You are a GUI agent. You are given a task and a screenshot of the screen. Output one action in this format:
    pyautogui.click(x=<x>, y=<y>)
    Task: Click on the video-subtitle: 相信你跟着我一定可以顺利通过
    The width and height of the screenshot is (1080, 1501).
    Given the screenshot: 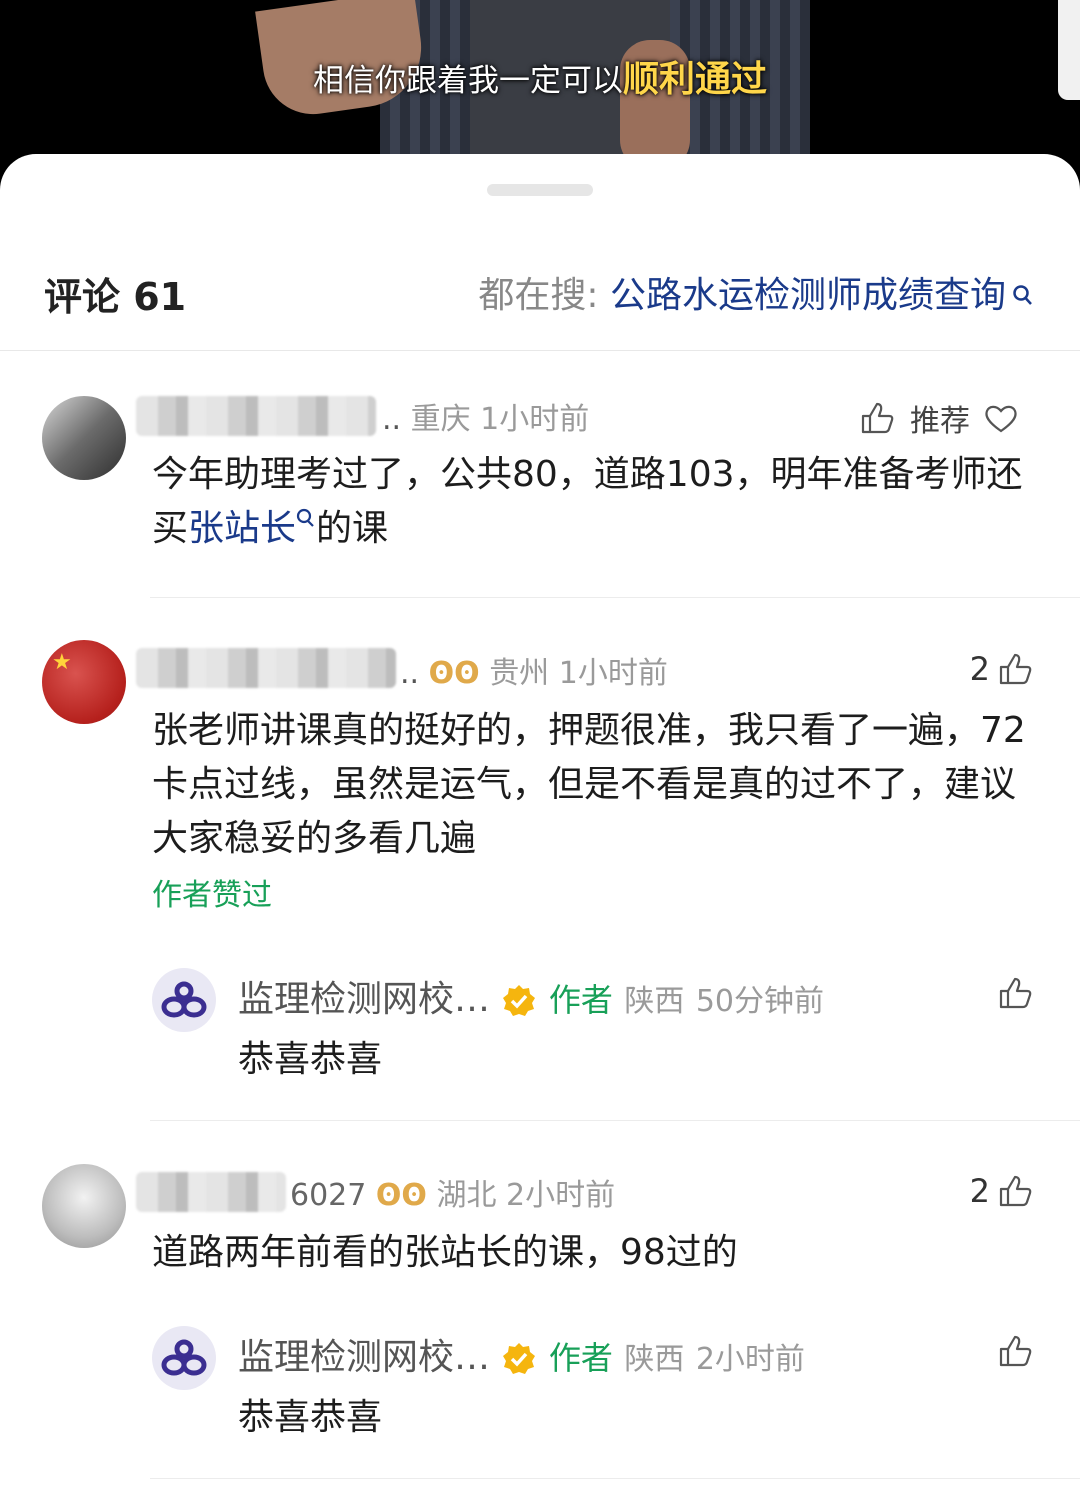 What is the action you would take?
    pyautogui.click(x=540, y=76)
    